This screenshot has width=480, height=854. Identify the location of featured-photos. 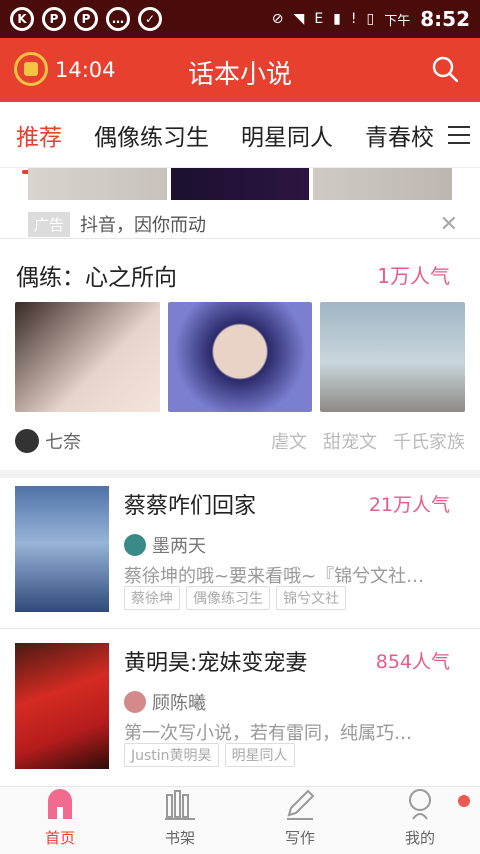
(240, 357).